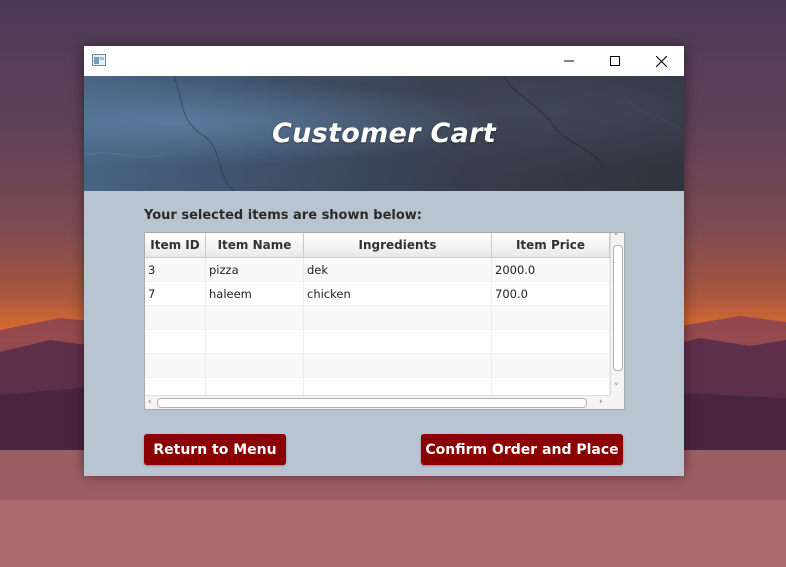  I want to click on vertical-scrollbar: ˄ ˅, so click(617, 314).